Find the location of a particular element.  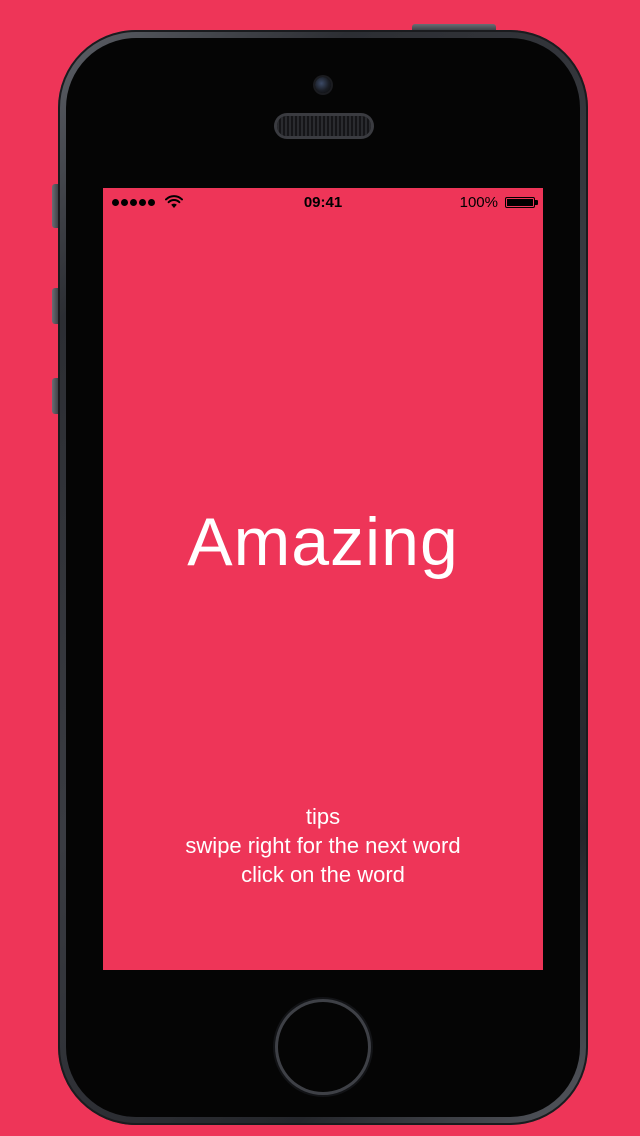

front-camera is located at coordinates (323, 85).